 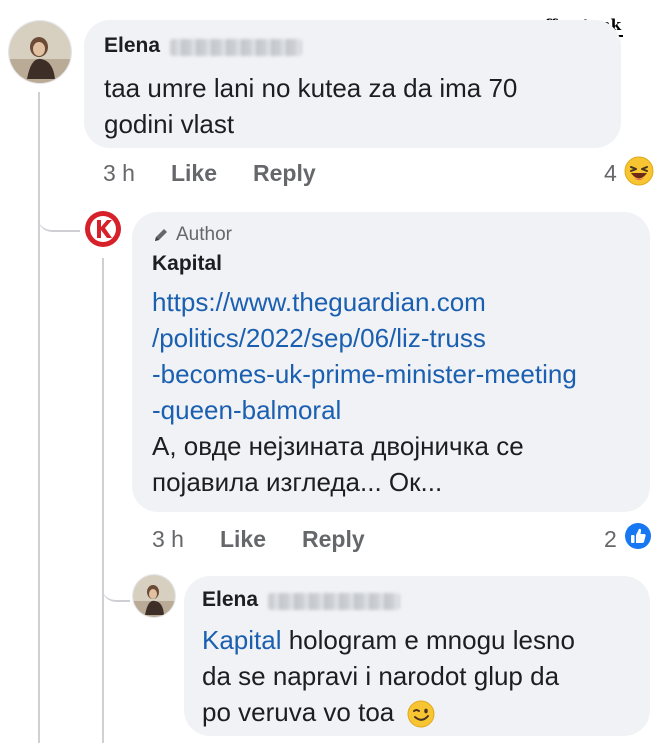 I want to click on article-link: https://www.theguardian.com, so click(x=399, y=302).